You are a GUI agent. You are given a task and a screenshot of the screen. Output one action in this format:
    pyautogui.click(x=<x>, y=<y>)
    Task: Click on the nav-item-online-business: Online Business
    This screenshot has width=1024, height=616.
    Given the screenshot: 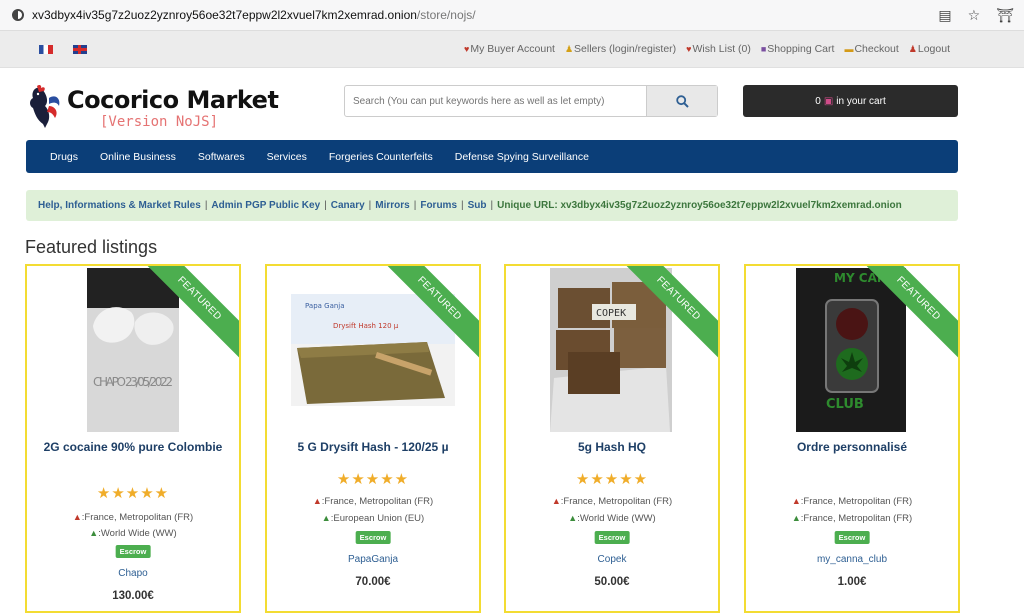 What is the action you would take?
    pyautogui.click(x=138, y=157)
    